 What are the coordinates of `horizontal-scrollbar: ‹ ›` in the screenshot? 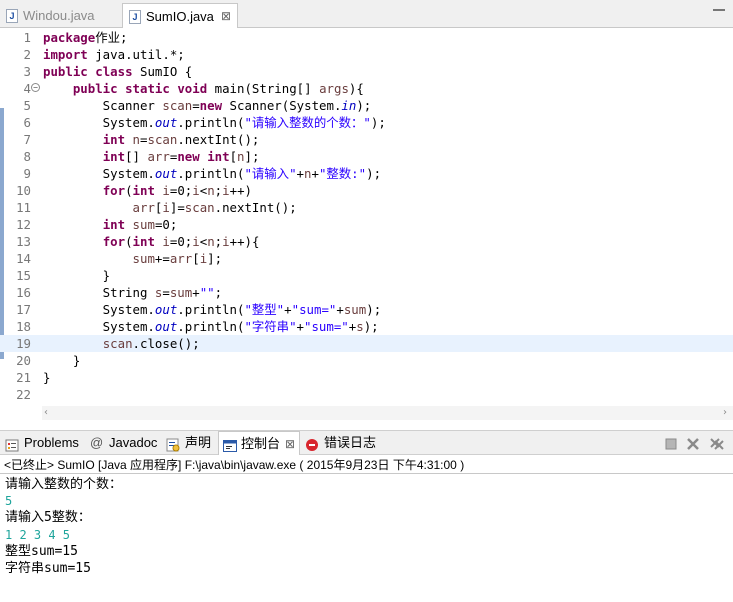 It's located at (387, 413).